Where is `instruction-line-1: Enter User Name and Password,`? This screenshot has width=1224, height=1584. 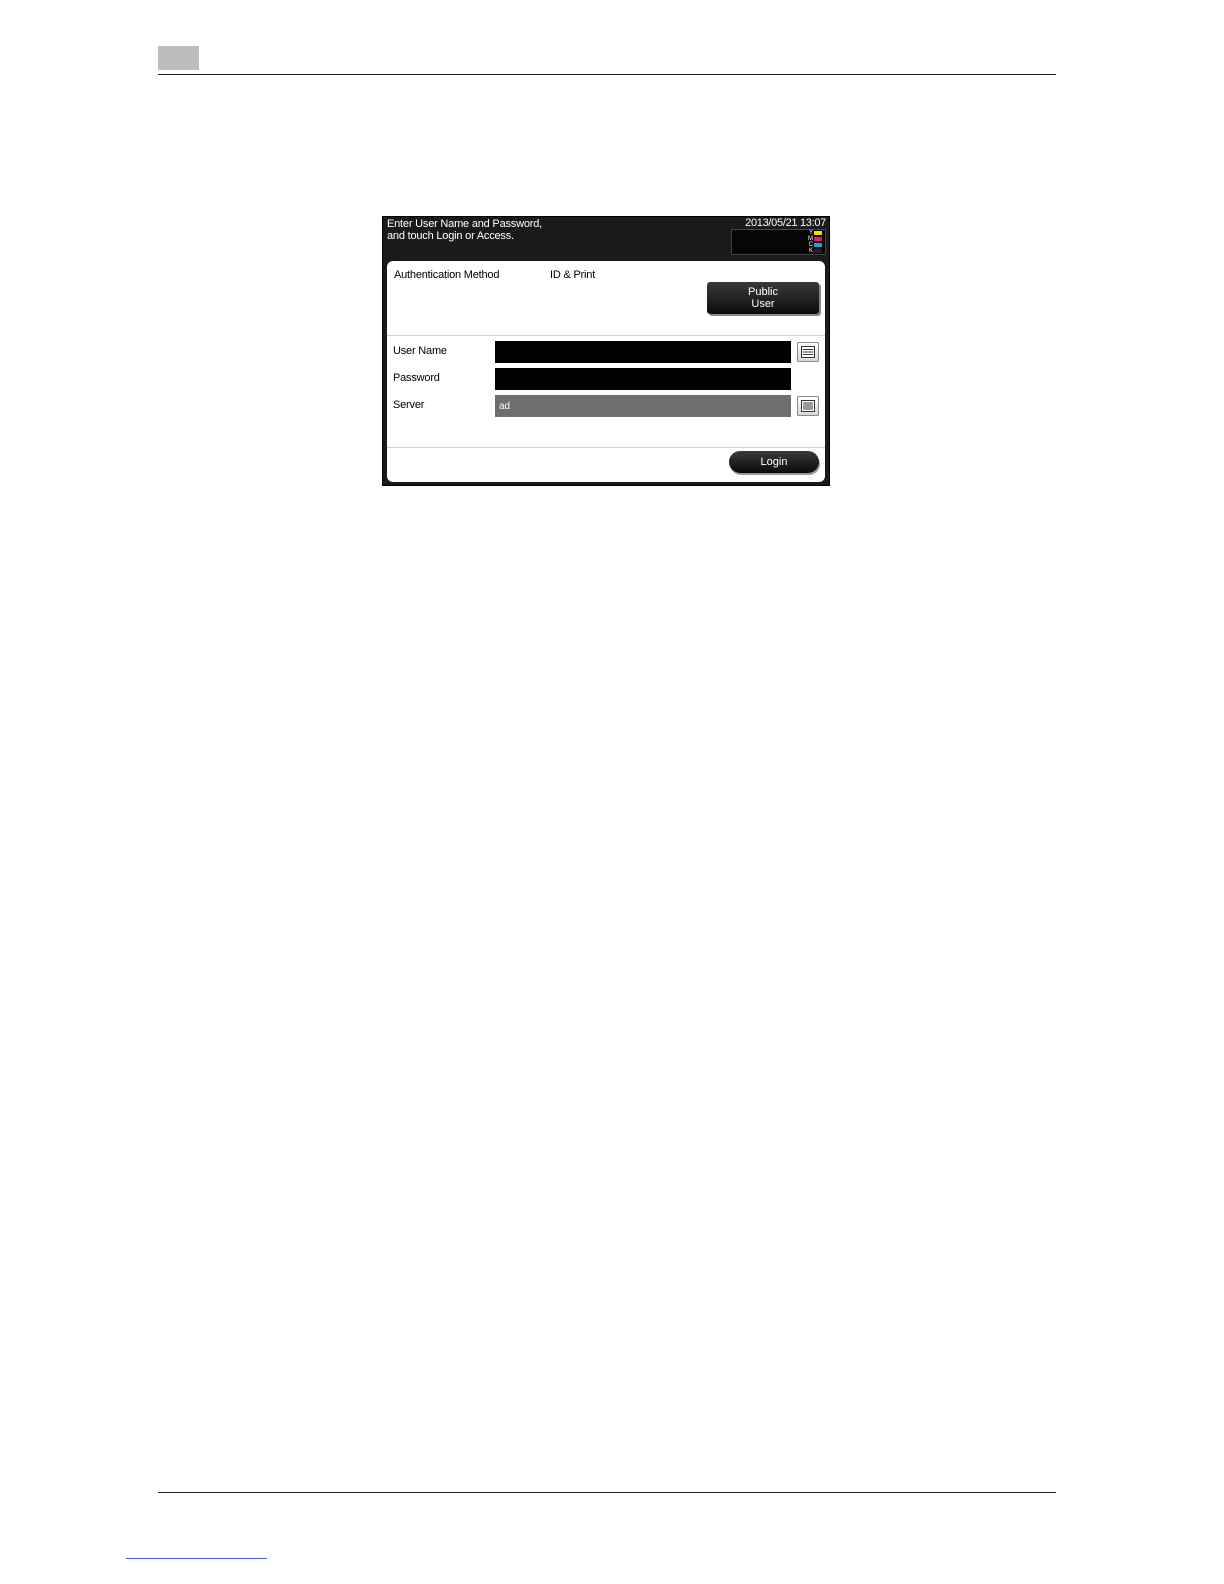
instruction-line-1: Enter User Name and Password, is located at coordinates (464, 224).